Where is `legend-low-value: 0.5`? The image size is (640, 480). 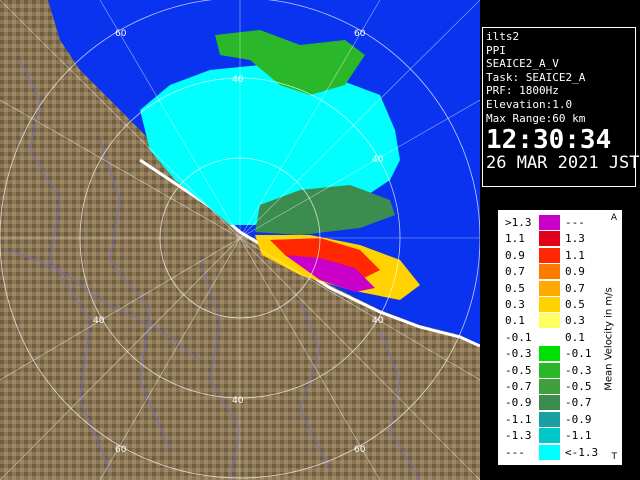
legend-low-value: 0.5 is located at coordinates (515, 288).